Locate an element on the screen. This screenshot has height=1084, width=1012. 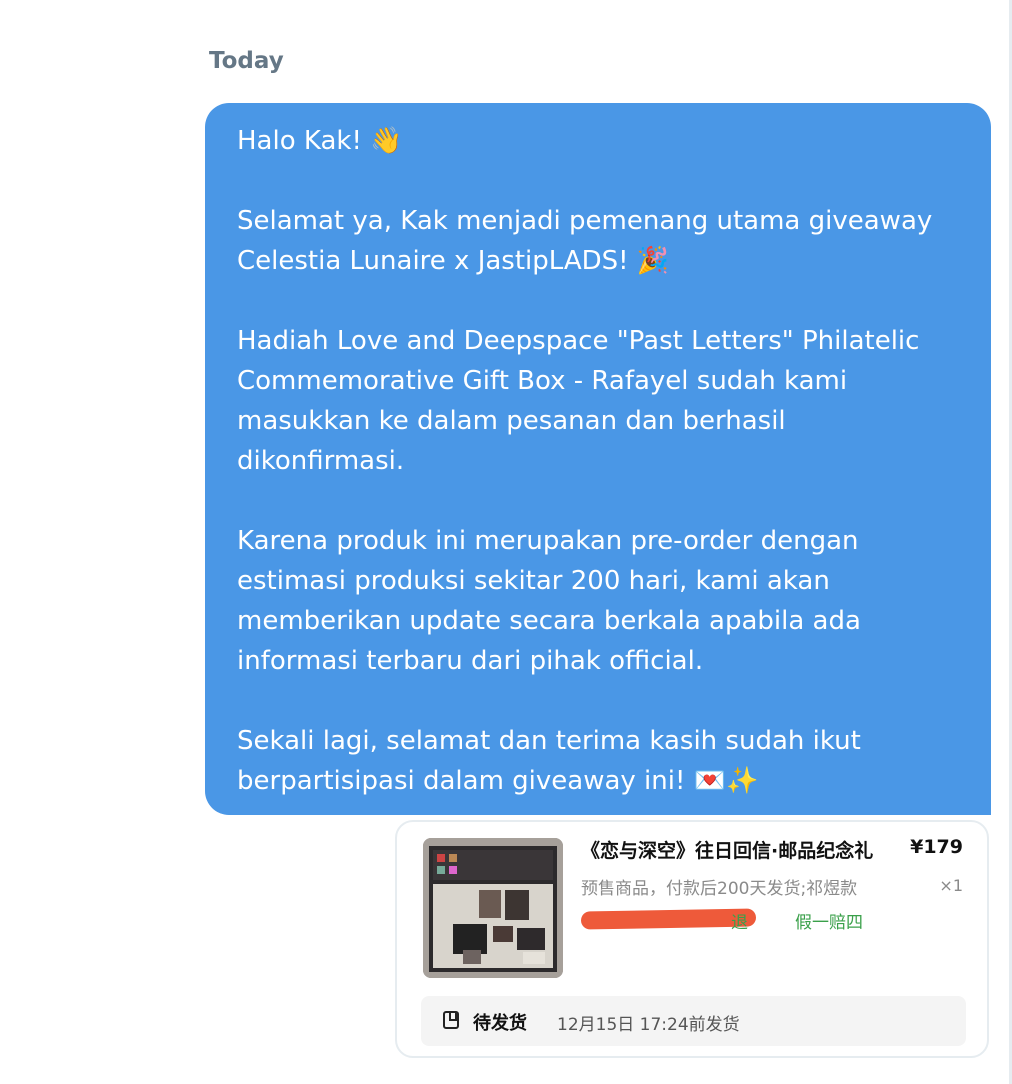
service-tags: 退 假一赔四 is located at coordinates (730, 920).